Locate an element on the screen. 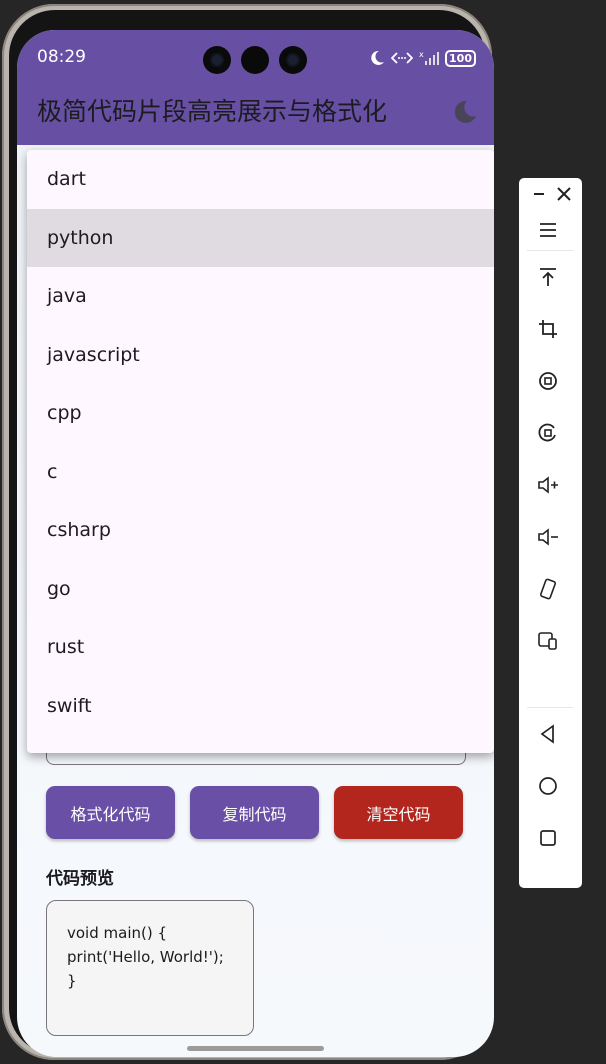 This screenshot has height=1064, width=606. language-option: csharp is located at coordinates (260, 530).